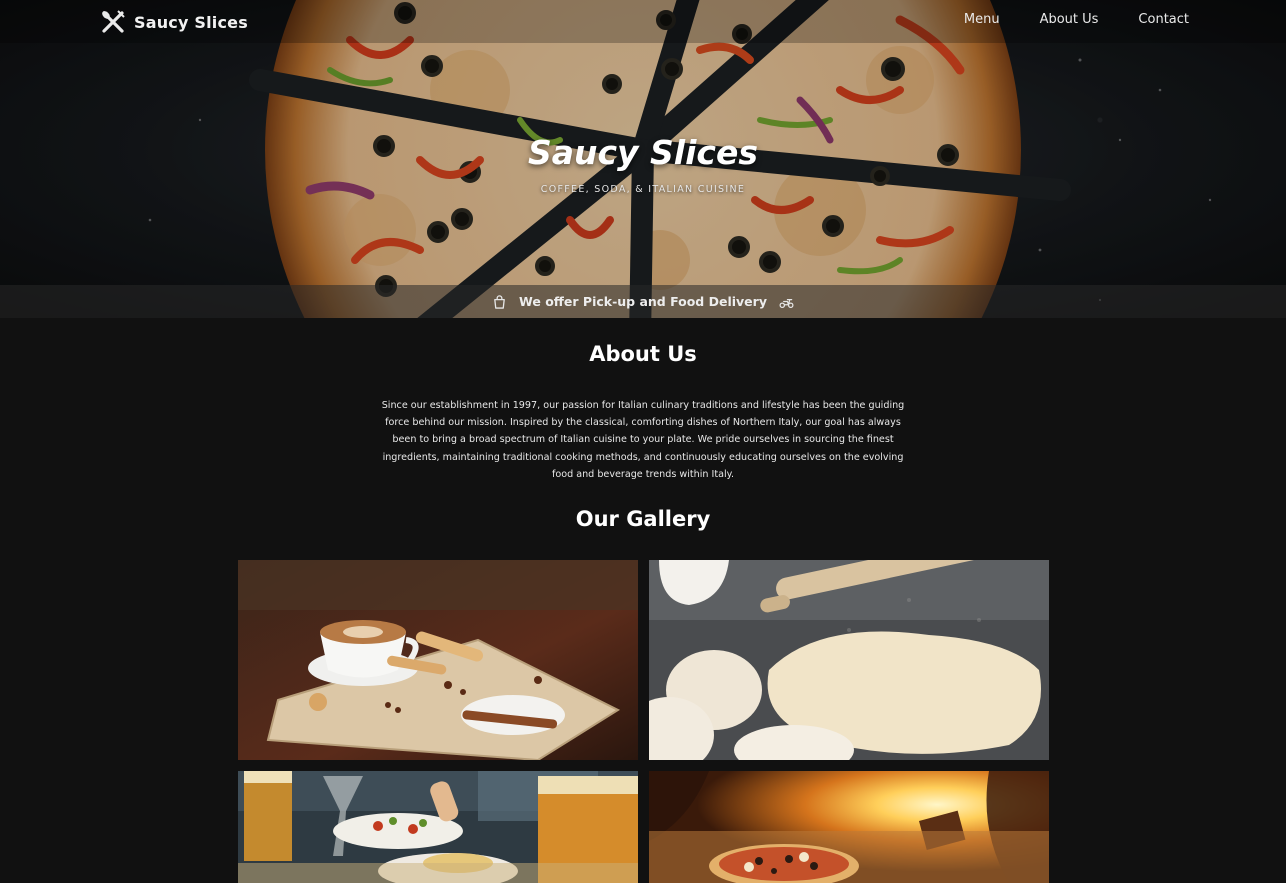 The width and height of the screenshot is (1286, 883). Describe the element at coordinates (786, 304) in the screenshot. I see `scooter-icon` at that location.